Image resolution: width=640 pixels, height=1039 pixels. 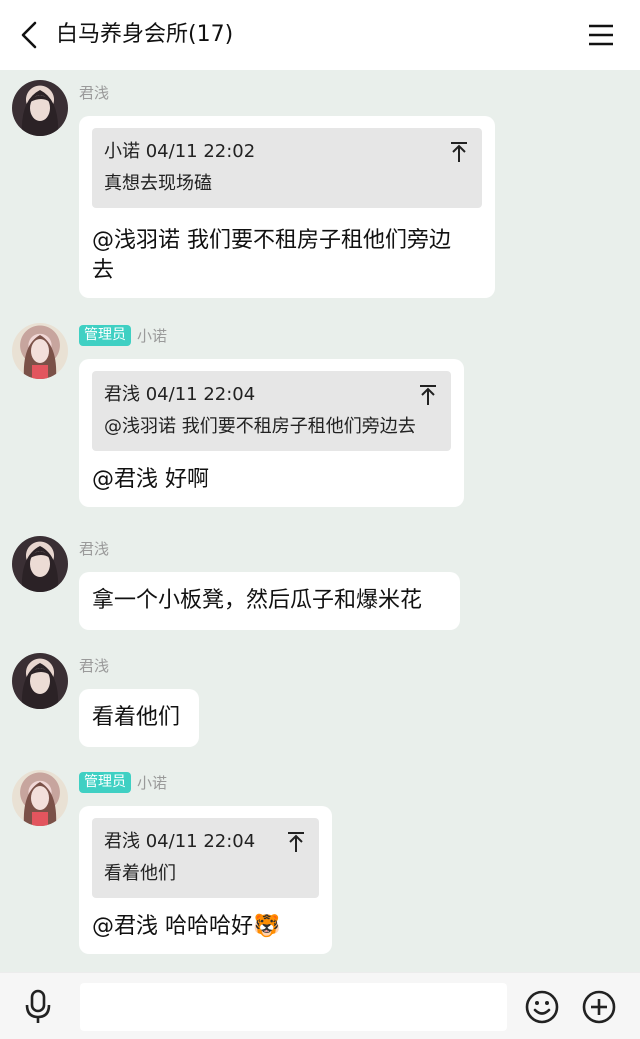 I want to click on quote-text: @浅羽诺 我们要不租房子租他们旁边去, so click(x=260, y=426).